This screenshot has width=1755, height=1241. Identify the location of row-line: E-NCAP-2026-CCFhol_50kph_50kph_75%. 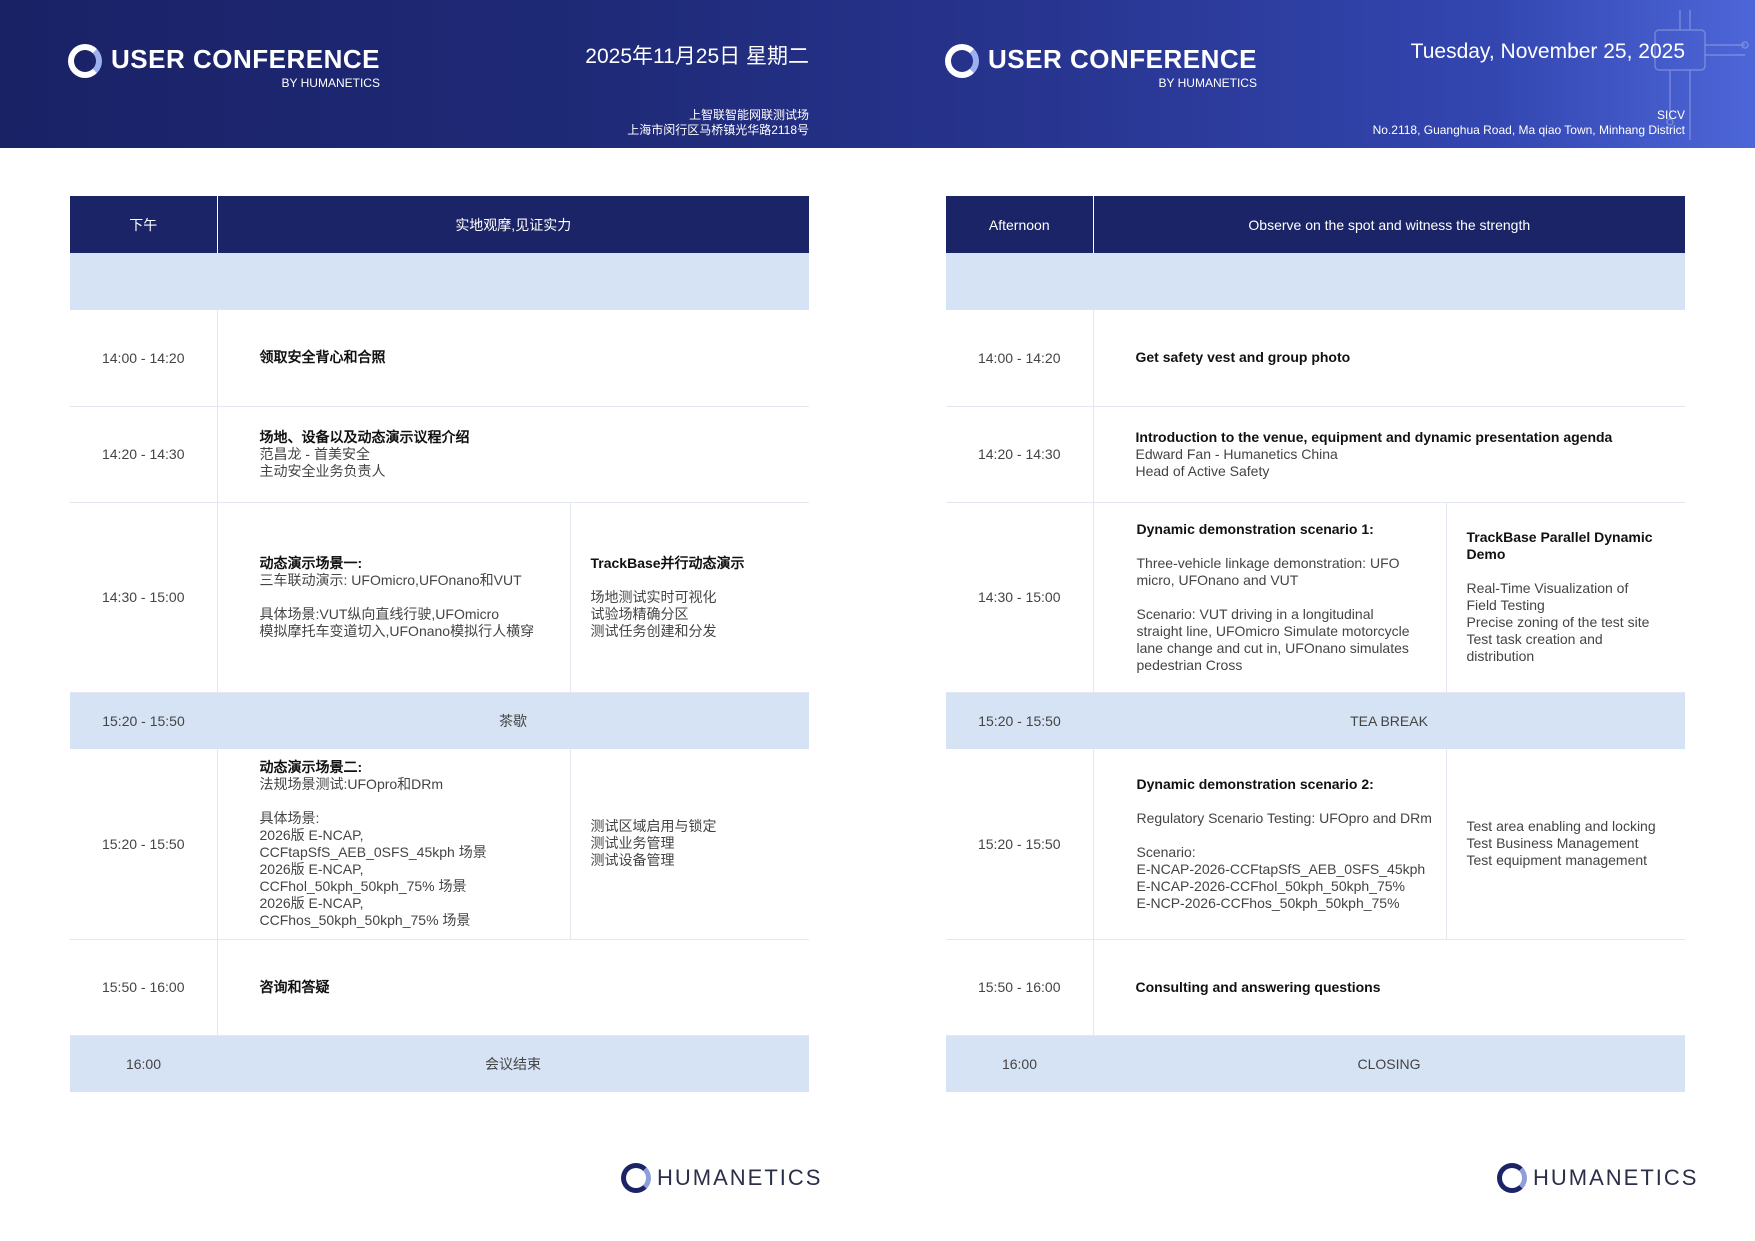
(1271, 885).